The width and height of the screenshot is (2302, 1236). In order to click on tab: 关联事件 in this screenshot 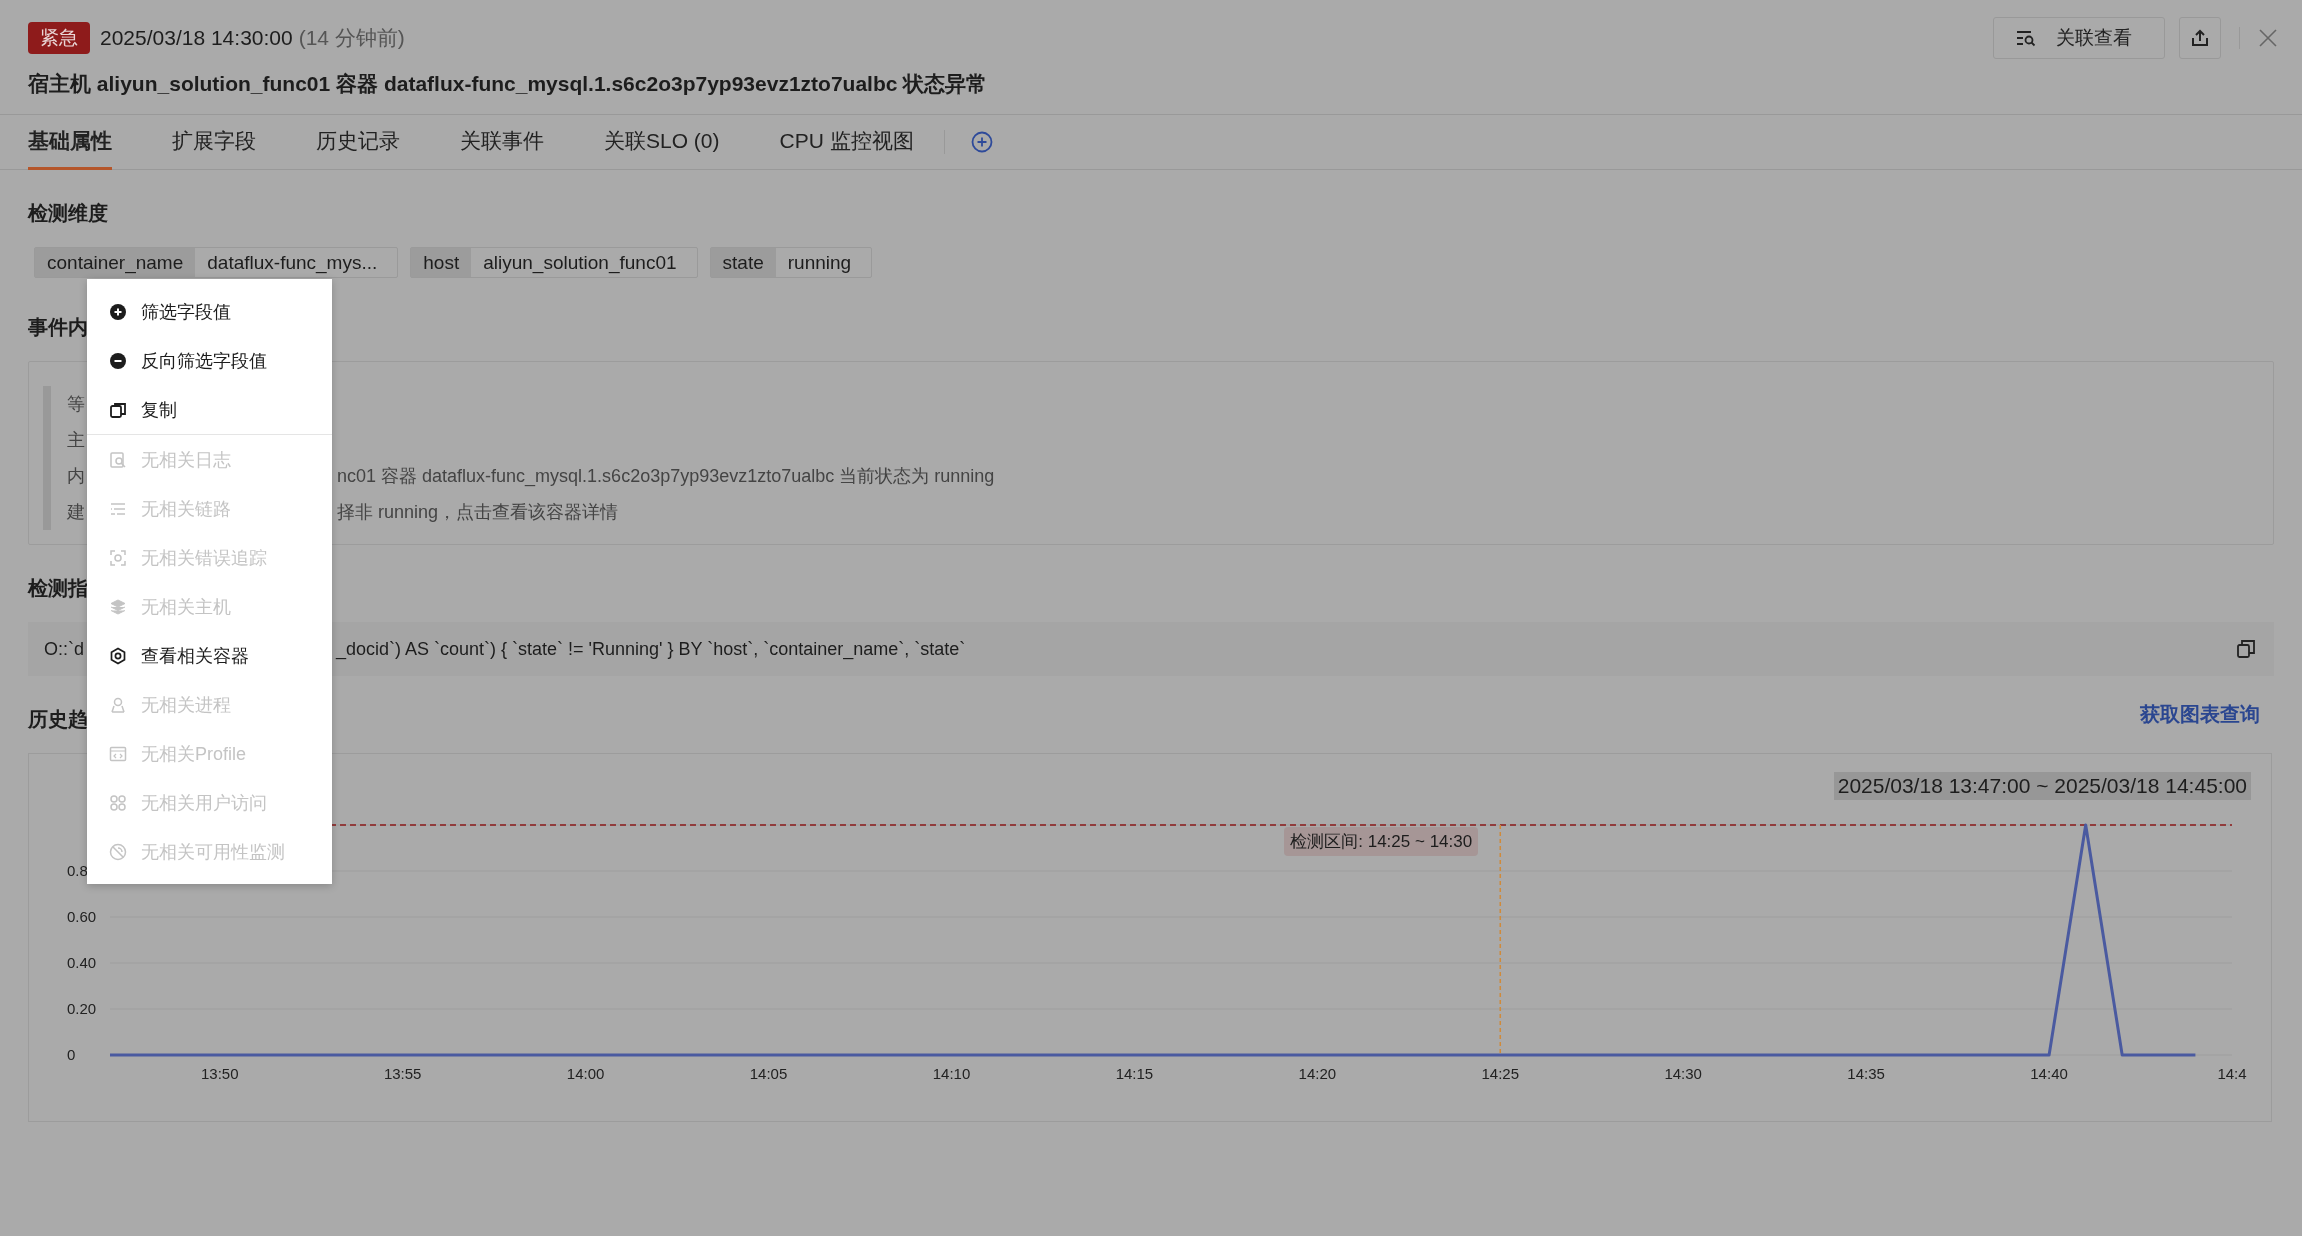, I will do `click(502, 142)`.